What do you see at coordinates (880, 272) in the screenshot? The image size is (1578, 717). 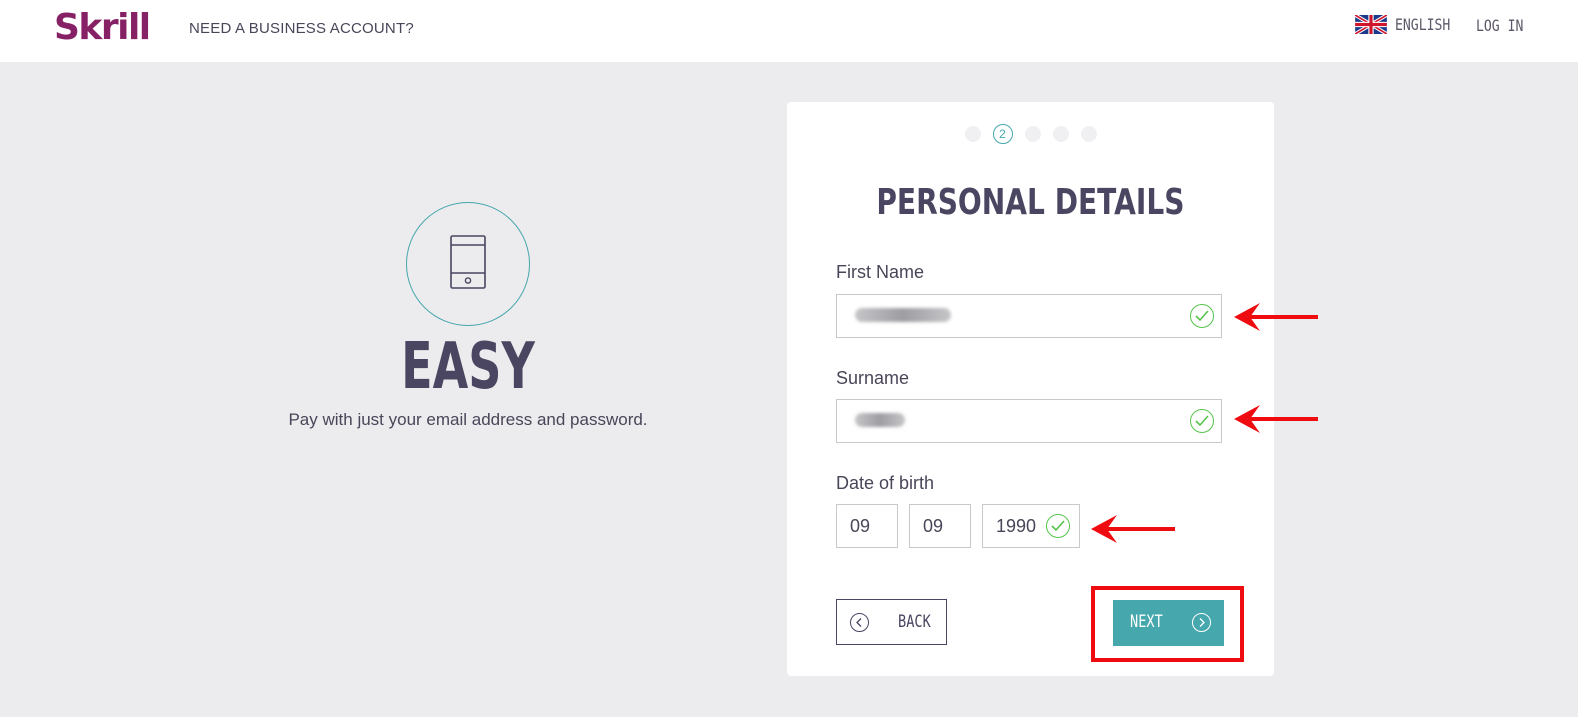 I see `first-name-label: First Name` at bounding box center [880, 272].